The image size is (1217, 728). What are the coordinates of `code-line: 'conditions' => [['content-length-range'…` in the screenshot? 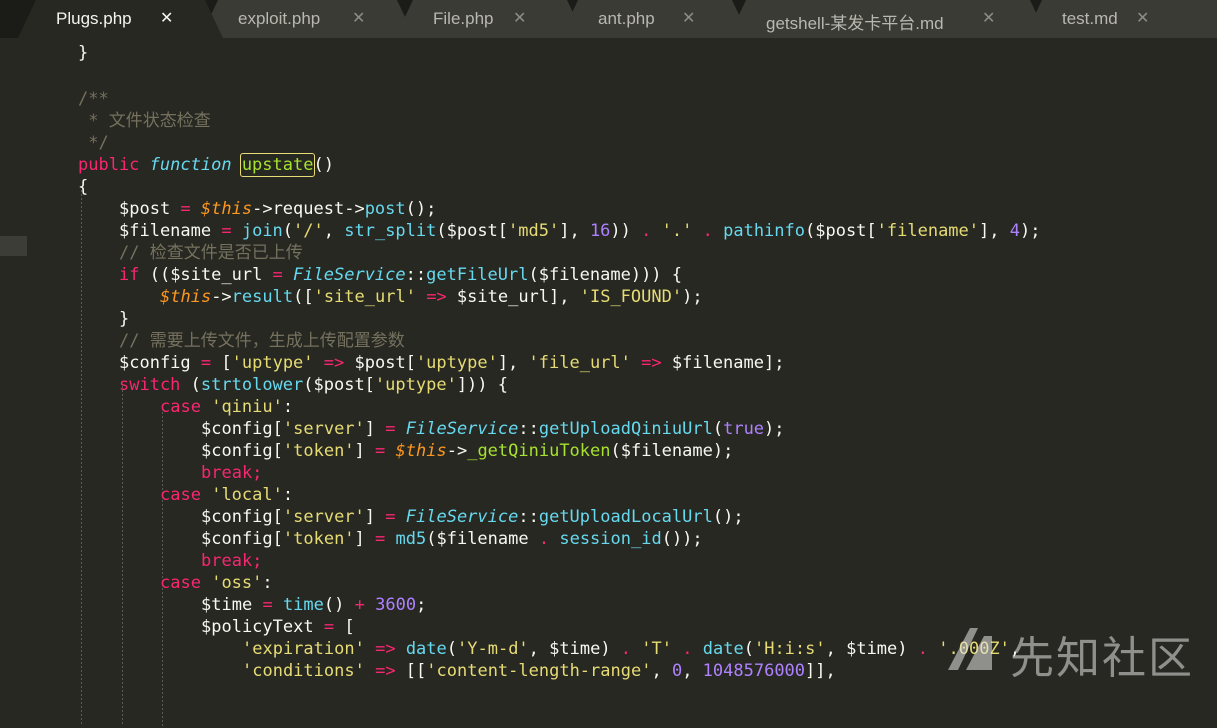 It's located at (539, 671).